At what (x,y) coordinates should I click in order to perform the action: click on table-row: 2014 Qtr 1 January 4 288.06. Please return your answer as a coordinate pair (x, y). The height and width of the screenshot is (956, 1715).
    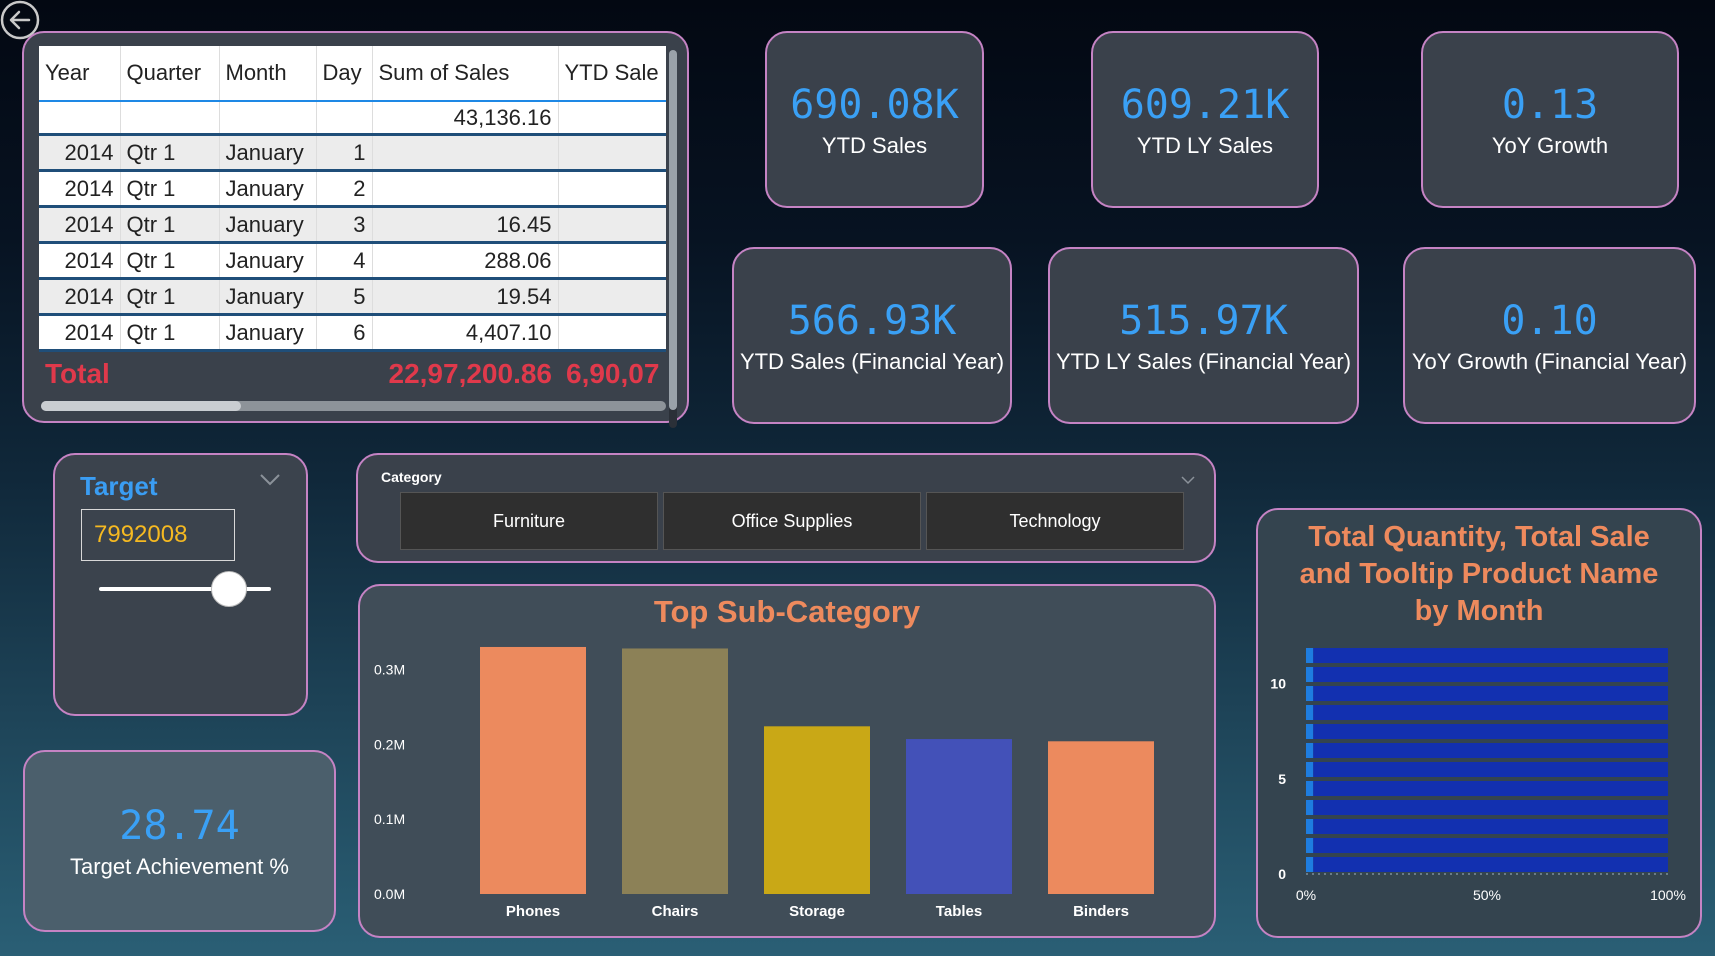
    Looking at the image, I should click on (352, 261).